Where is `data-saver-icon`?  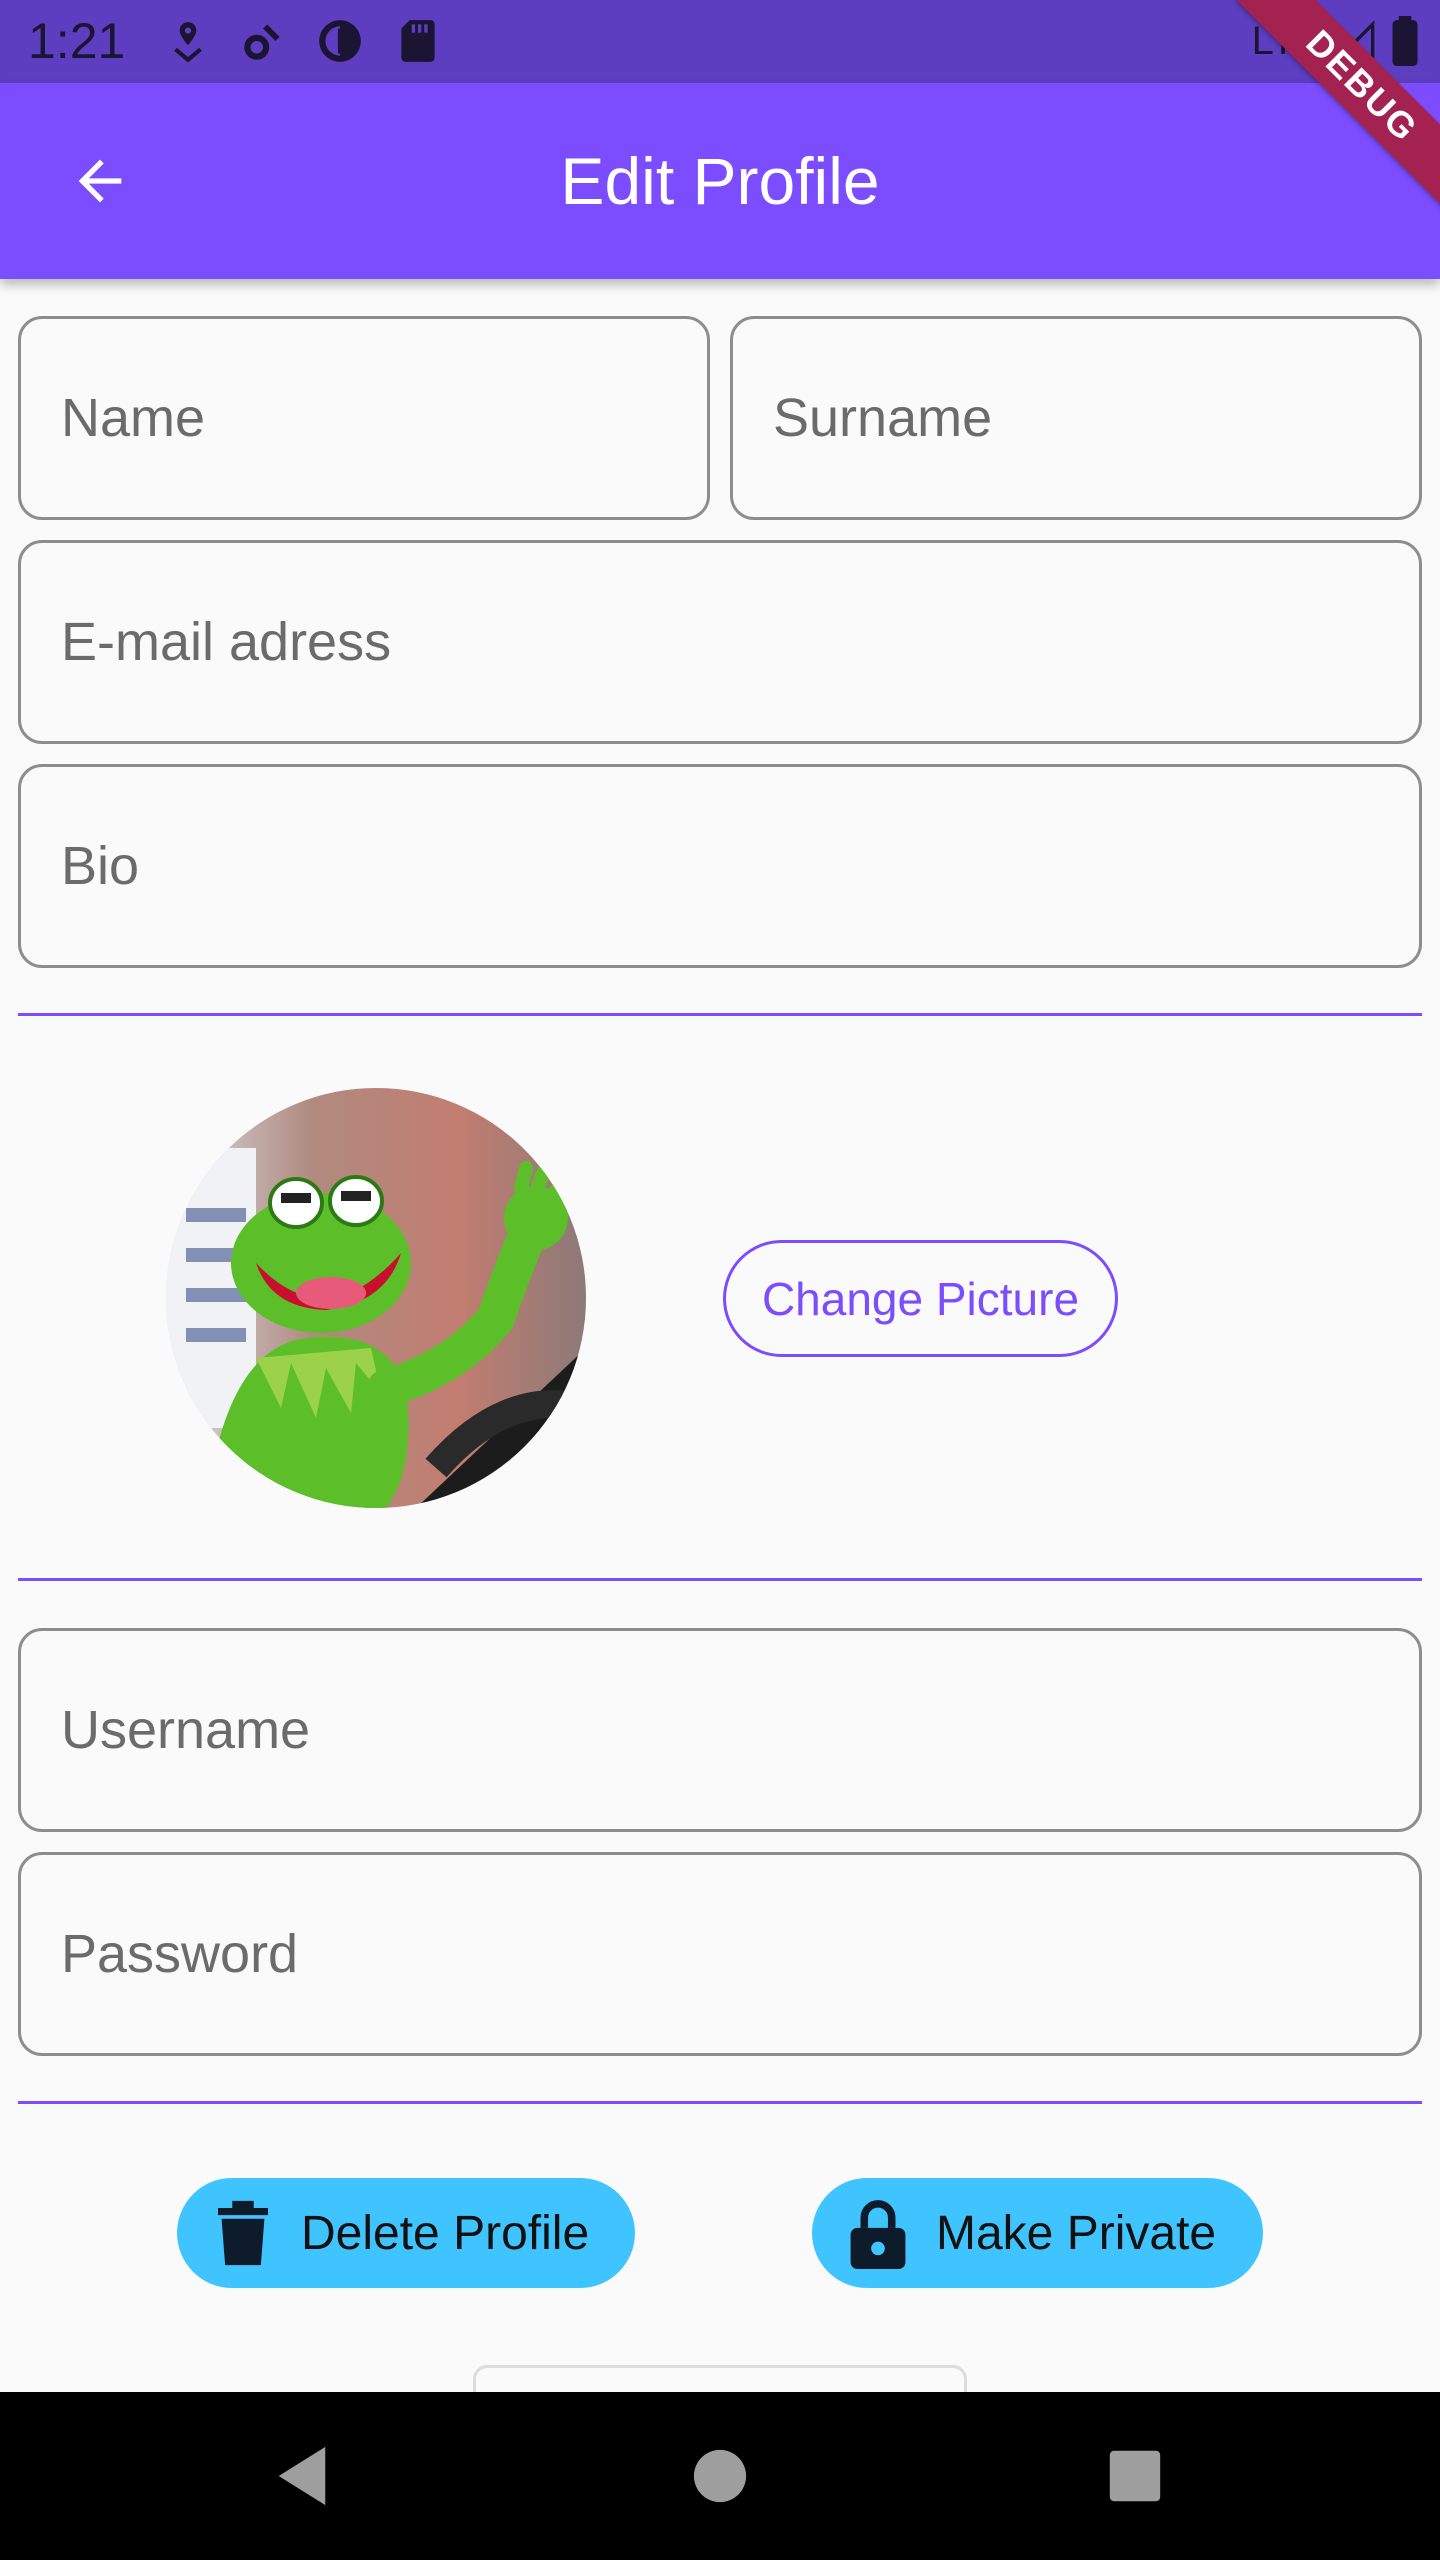
data-saver-icon is located at coordinates (340, 41).